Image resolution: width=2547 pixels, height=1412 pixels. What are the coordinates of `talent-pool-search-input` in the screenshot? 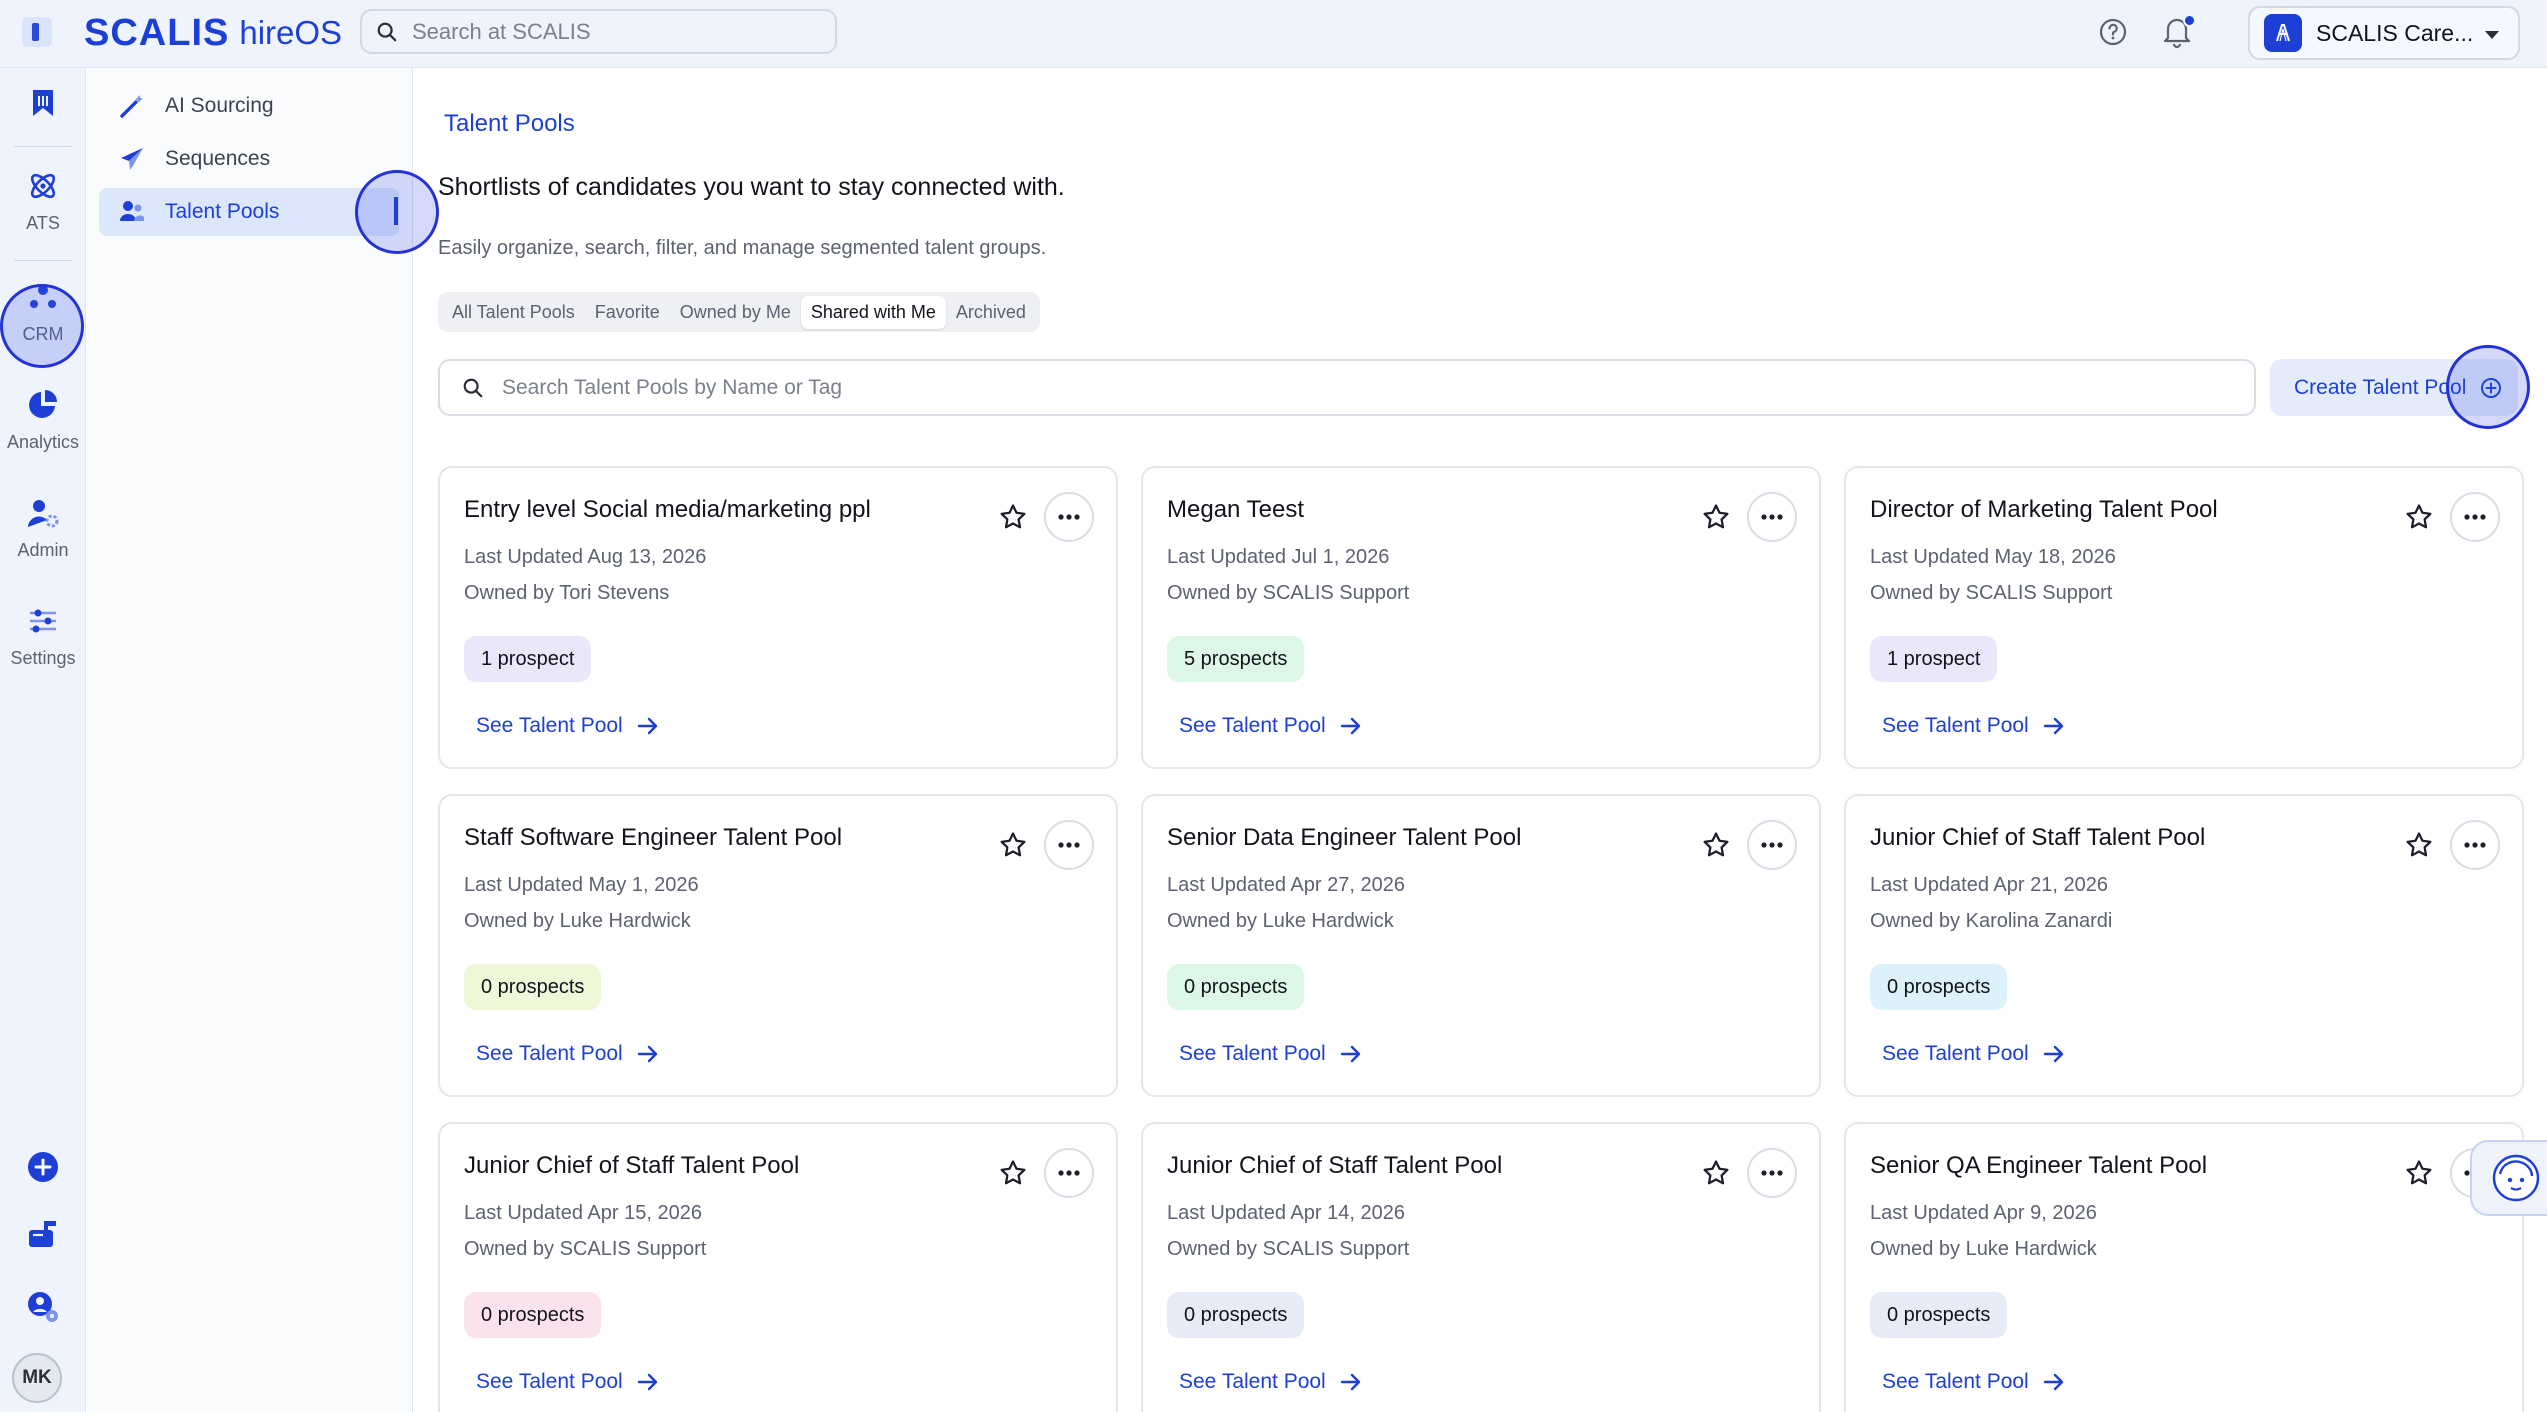 It's located at (1378, 387).